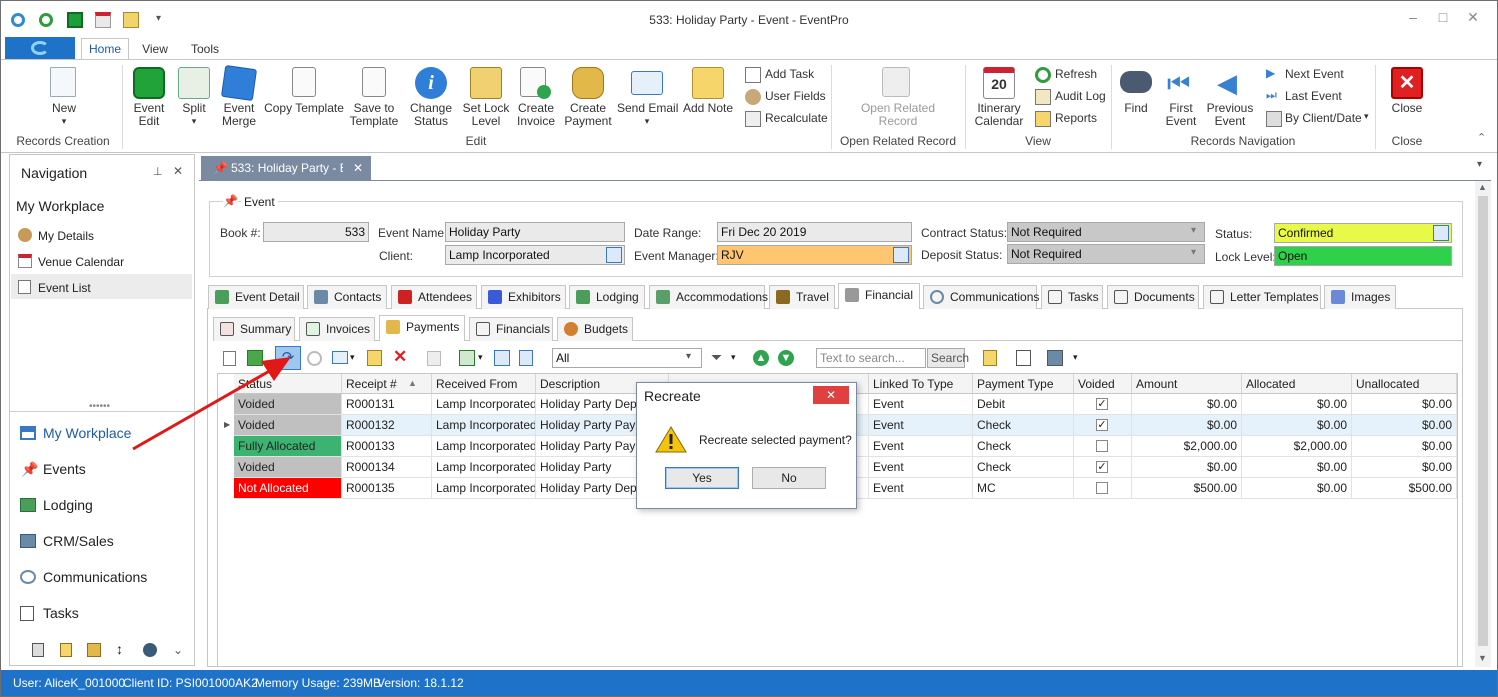  What do you see at coordinates (999, 98) in the screenshot?
I see `itinerary-calendar-button: 20 Itinerary Calendar` at bounding box center [999, 98].